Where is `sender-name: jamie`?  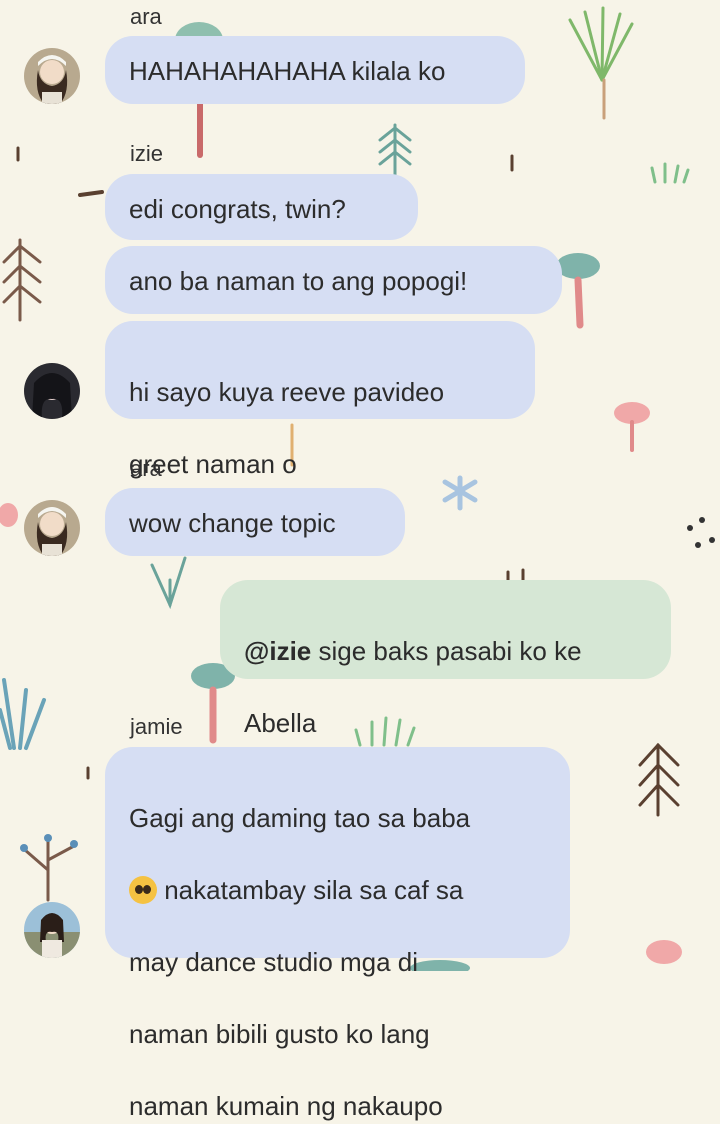
sender-name: jamie is located at coordinates (156, 726).